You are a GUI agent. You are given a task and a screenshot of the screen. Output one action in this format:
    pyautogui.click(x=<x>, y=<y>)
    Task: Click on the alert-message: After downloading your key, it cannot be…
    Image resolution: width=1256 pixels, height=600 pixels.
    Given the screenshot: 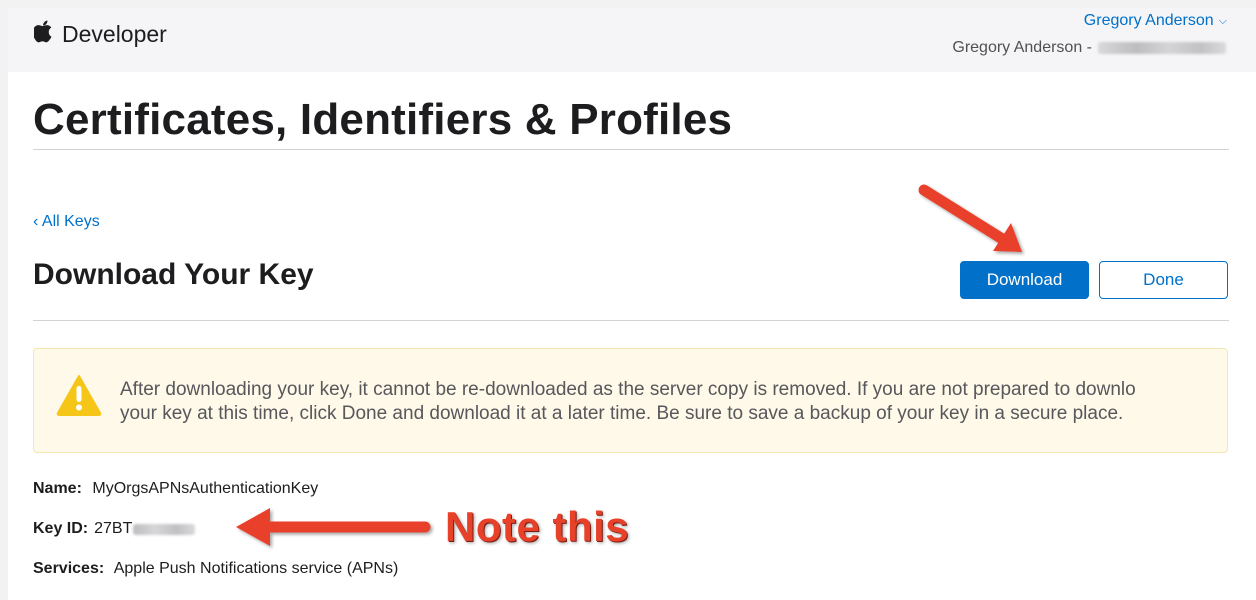 What is the action you would take?
    pyautogui.click(x=673, y=402)
    